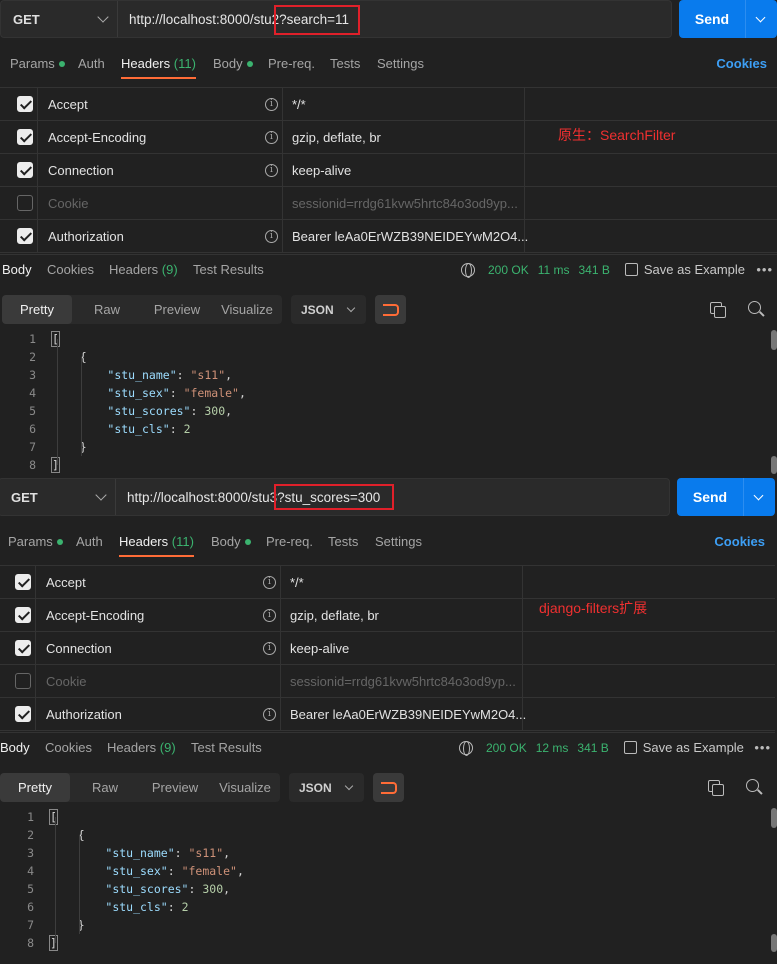 The image size is (777, 964). What do you see at coordinates (554, 270) in the screenshot?
I see `response-time: 11 ms` at bounding box center [554, 270].